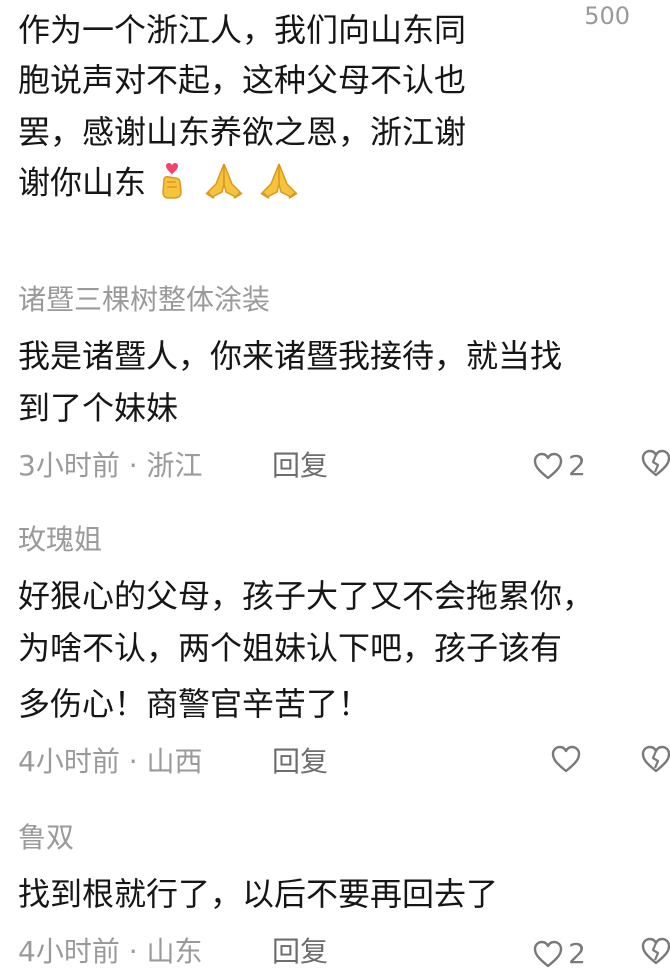 Image resolution: width=670 pixels, height=980 pixels. Describe the element at coordinates (607, 16) in the screenshot. I see `like-count-top: 500` at that location.